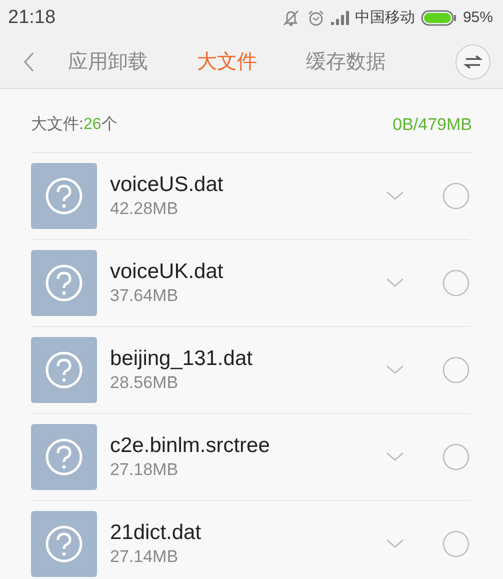  I want to click on file-name: 21dict.dat, so click(156, 533).